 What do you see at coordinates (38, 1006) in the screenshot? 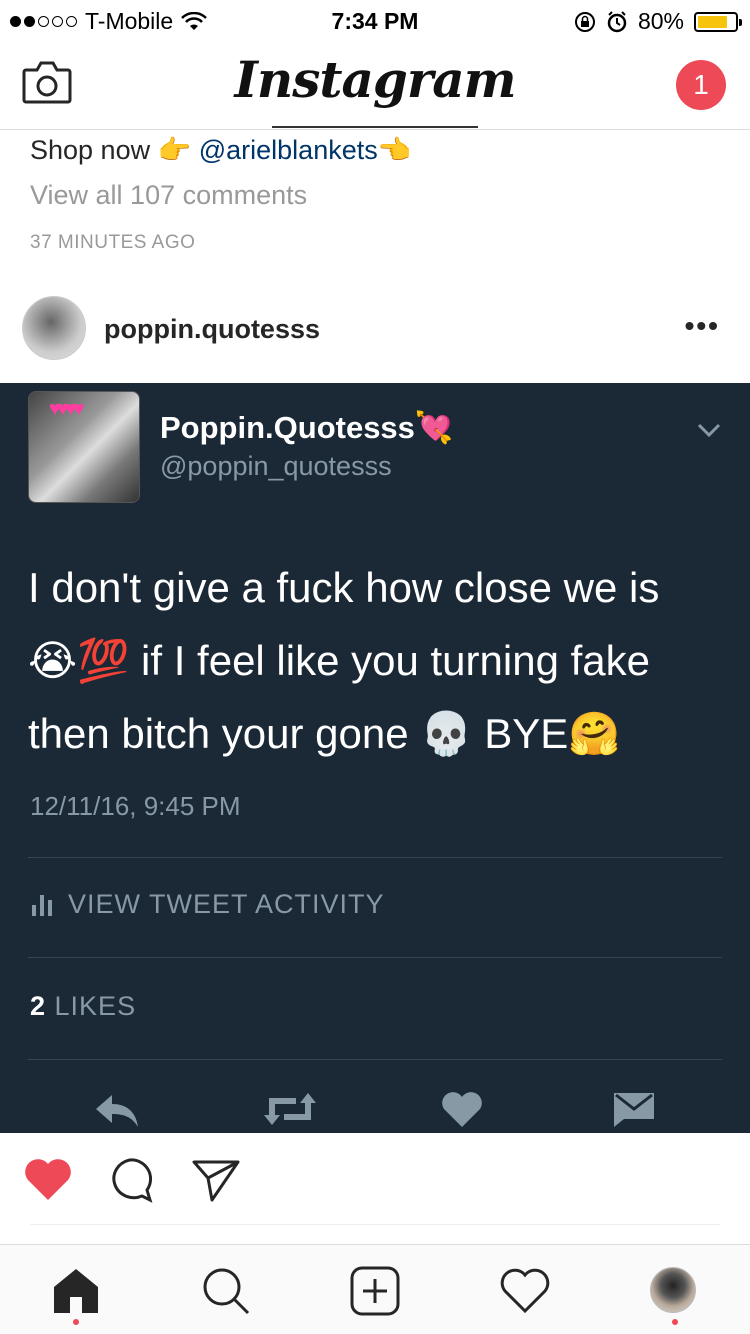
I see `likes-count: 2` at bounding box center [38, 1006].